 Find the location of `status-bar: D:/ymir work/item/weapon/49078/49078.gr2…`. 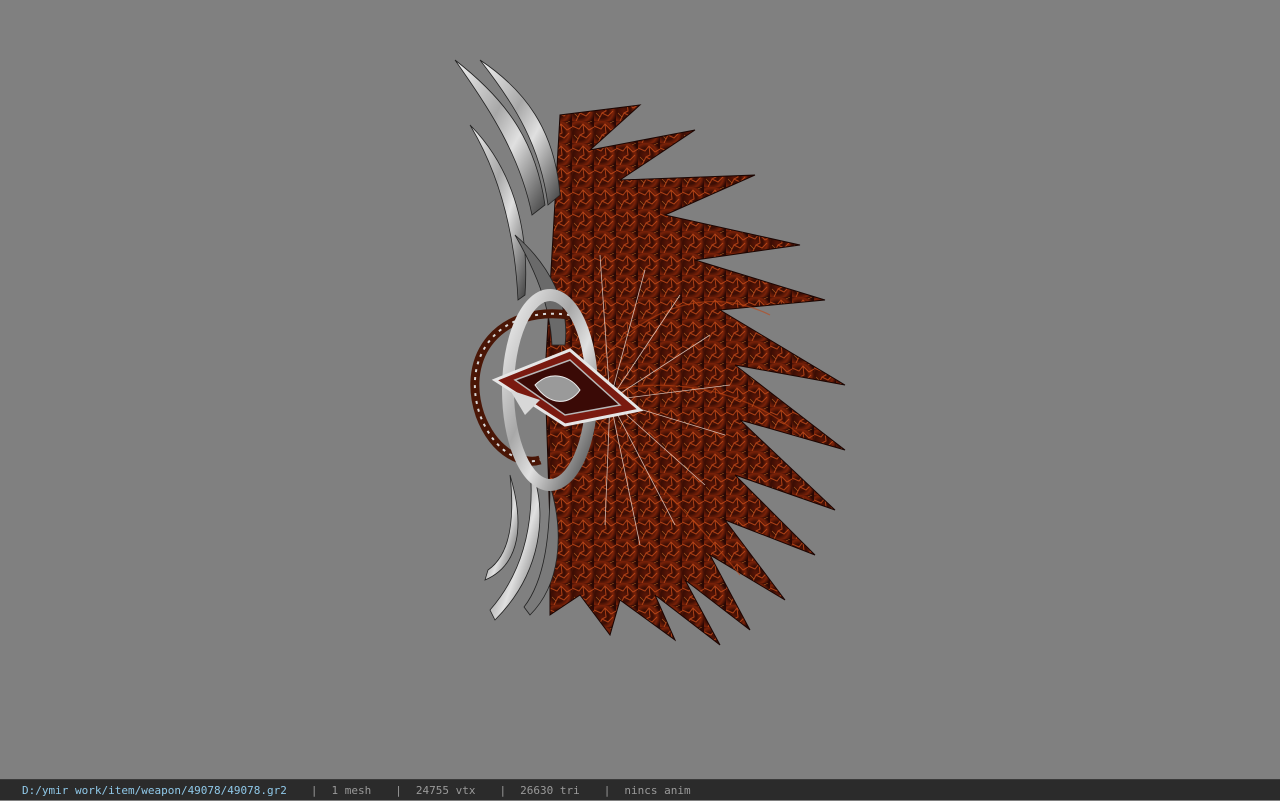

status-bar: D:/ymir work/item/weapon/49078/49078.gr2… is located at coordinates (640, 789).